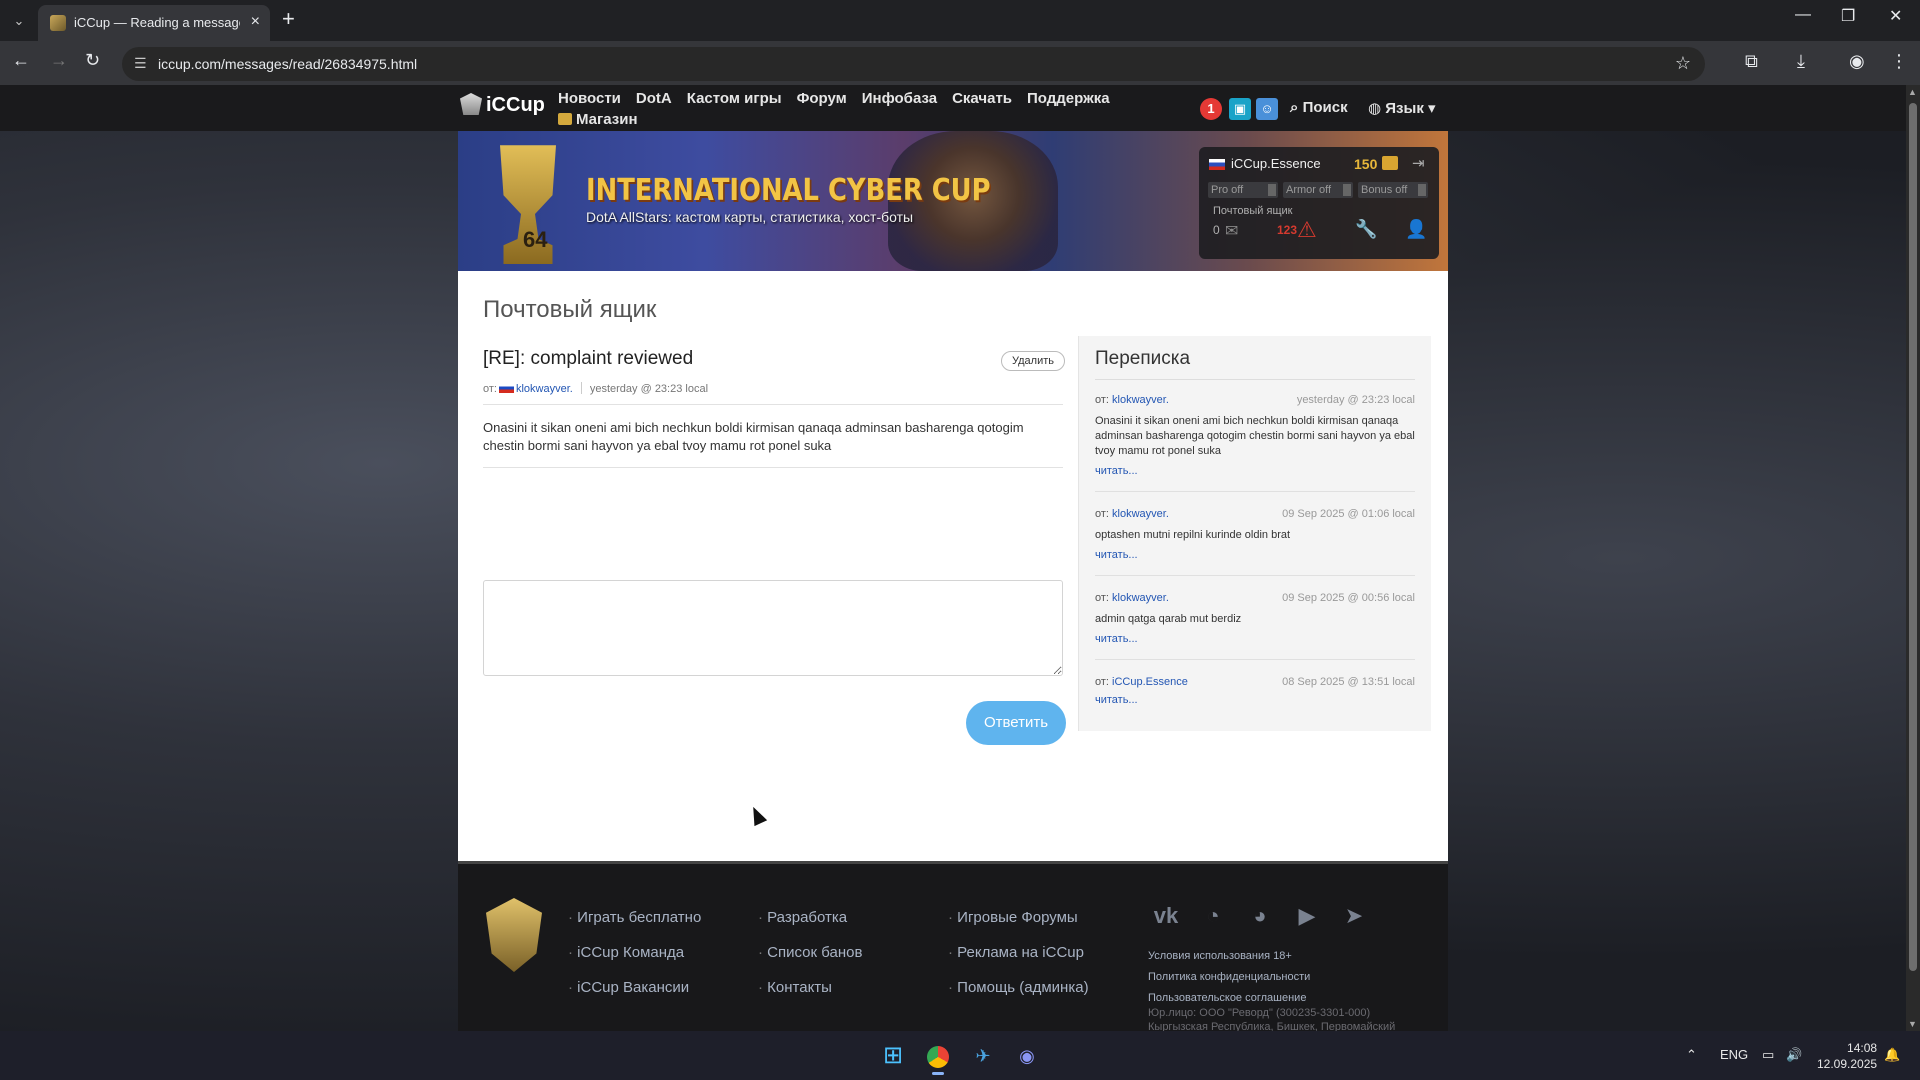 The image size is (1920, 1080). I want to click on privacy-link: Политика конфиденциальности, so click(1229, 977).